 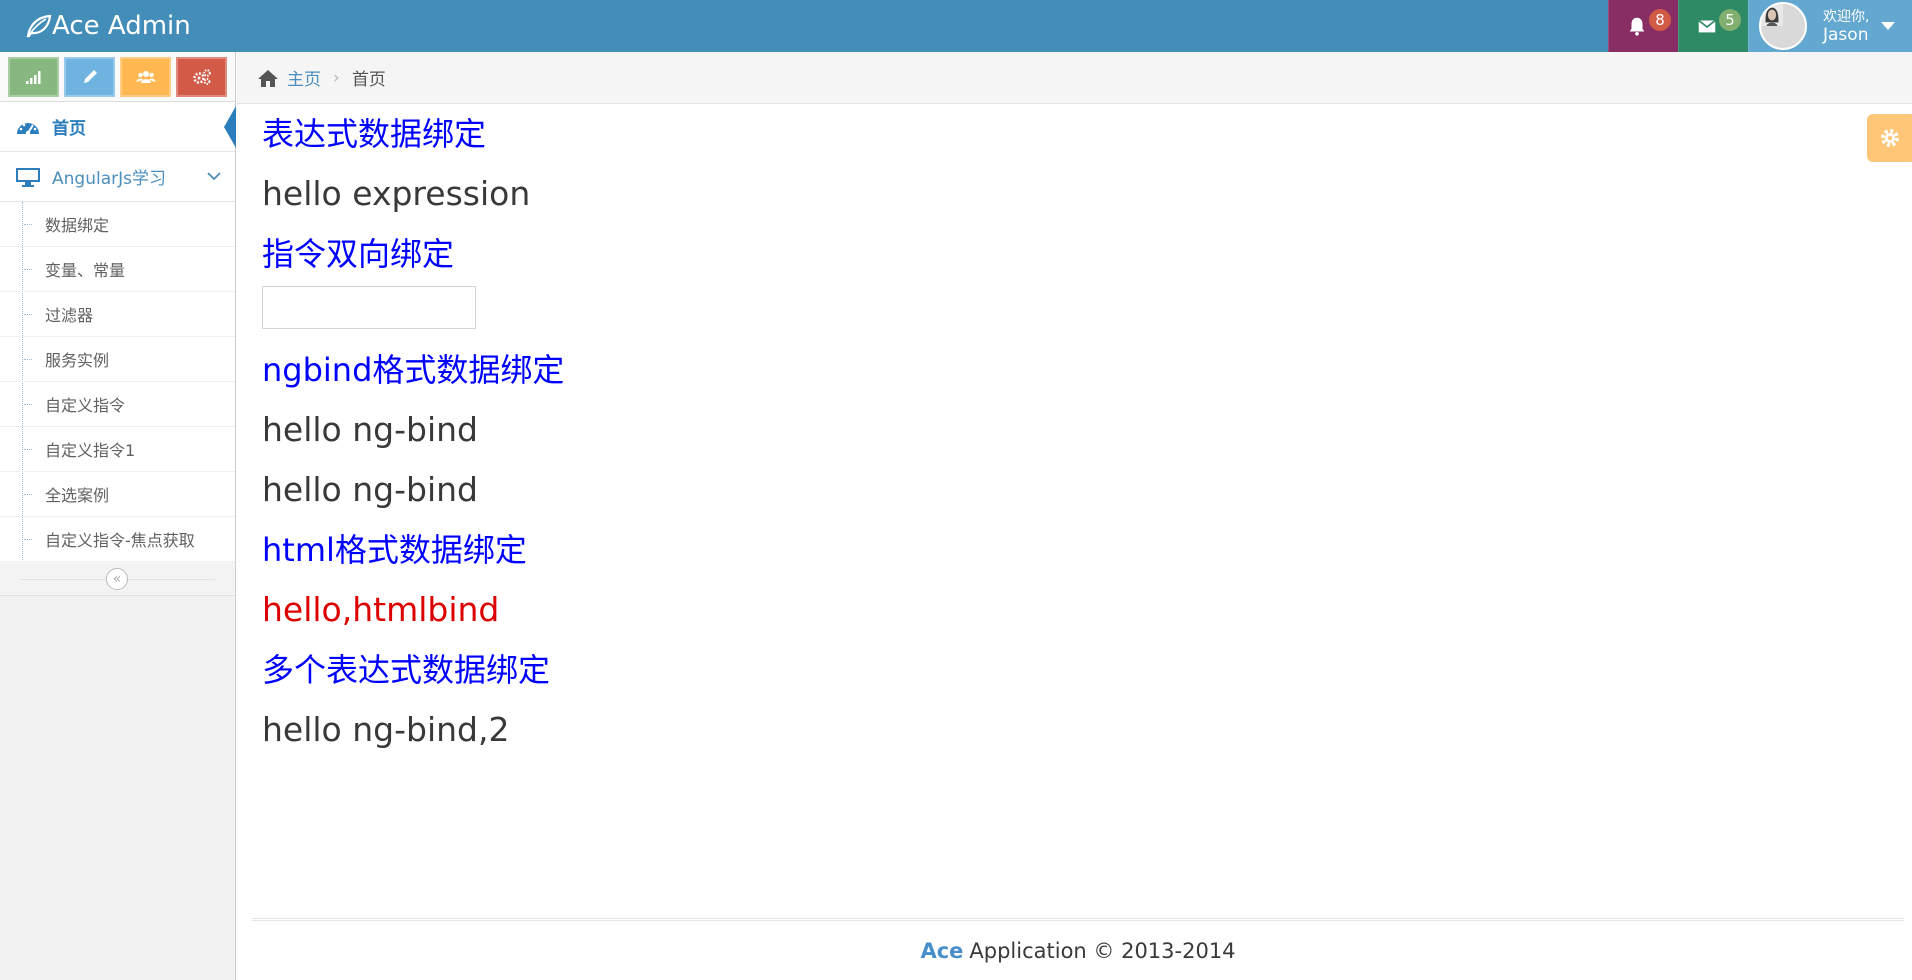 What do you see at coordinates (39, 26) in the screenshot?
I see `leaf-icon` at bounding box center [39, 26].